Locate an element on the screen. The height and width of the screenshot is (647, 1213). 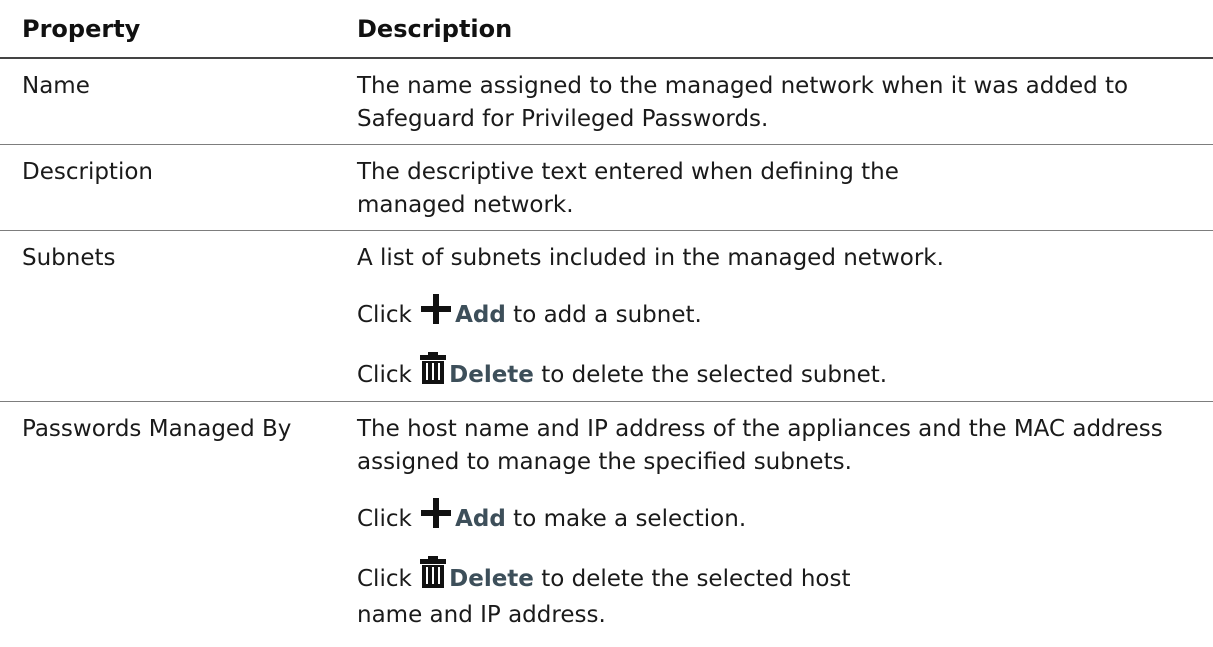
table-header-row: Property Description is located at coordinates (606, 29).